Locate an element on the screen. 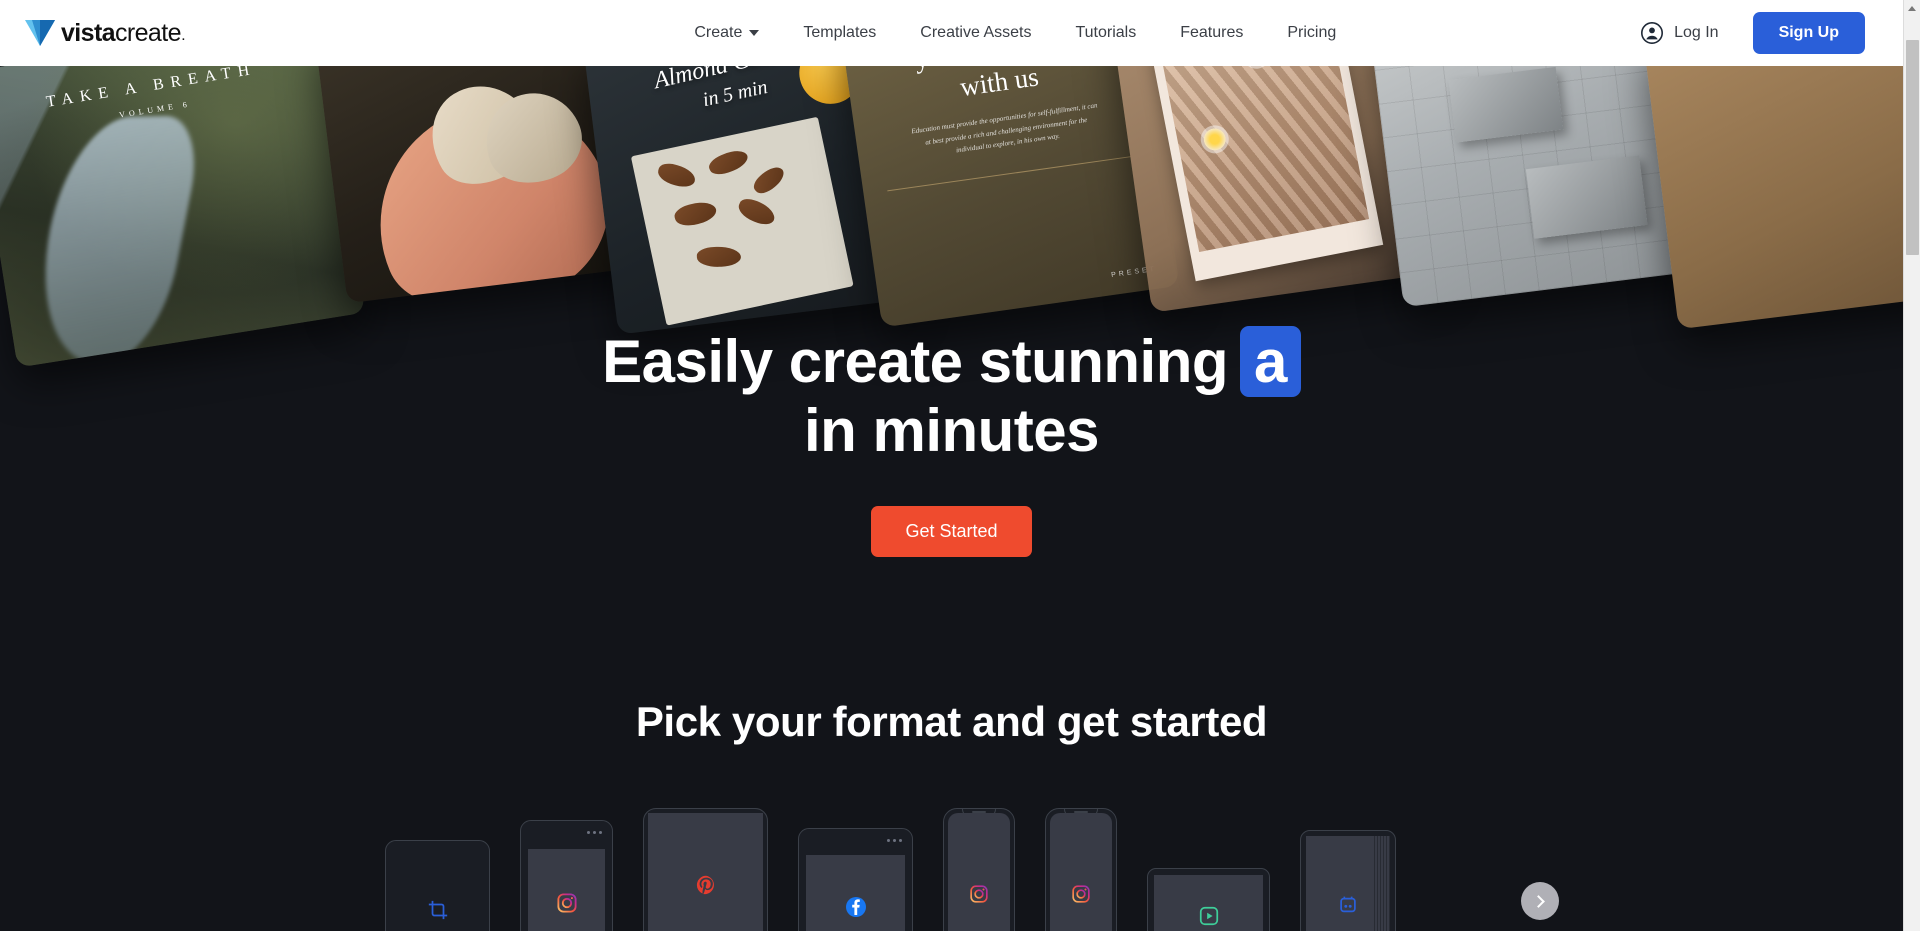 The width and height of the screenshot is (1920, 931). nav-item-pricing: Pricing is located at coordinates (1311, 33).